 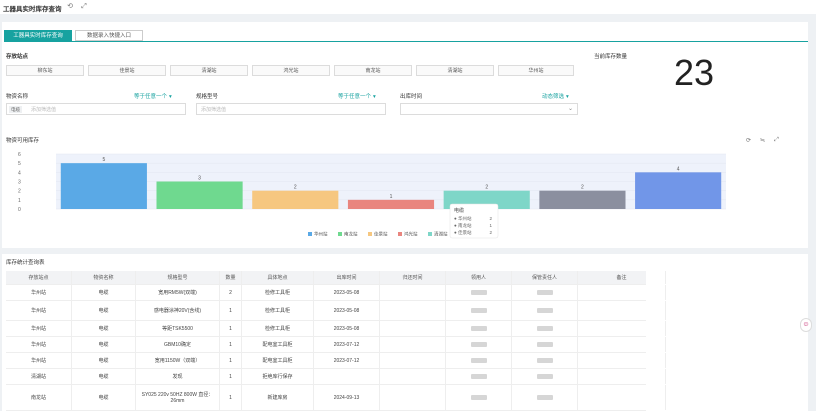 What do you see at coordinates (38, 397) in the screenshot?
I see `table-cell-text: 南龙站` at bounding box center [38, 397].